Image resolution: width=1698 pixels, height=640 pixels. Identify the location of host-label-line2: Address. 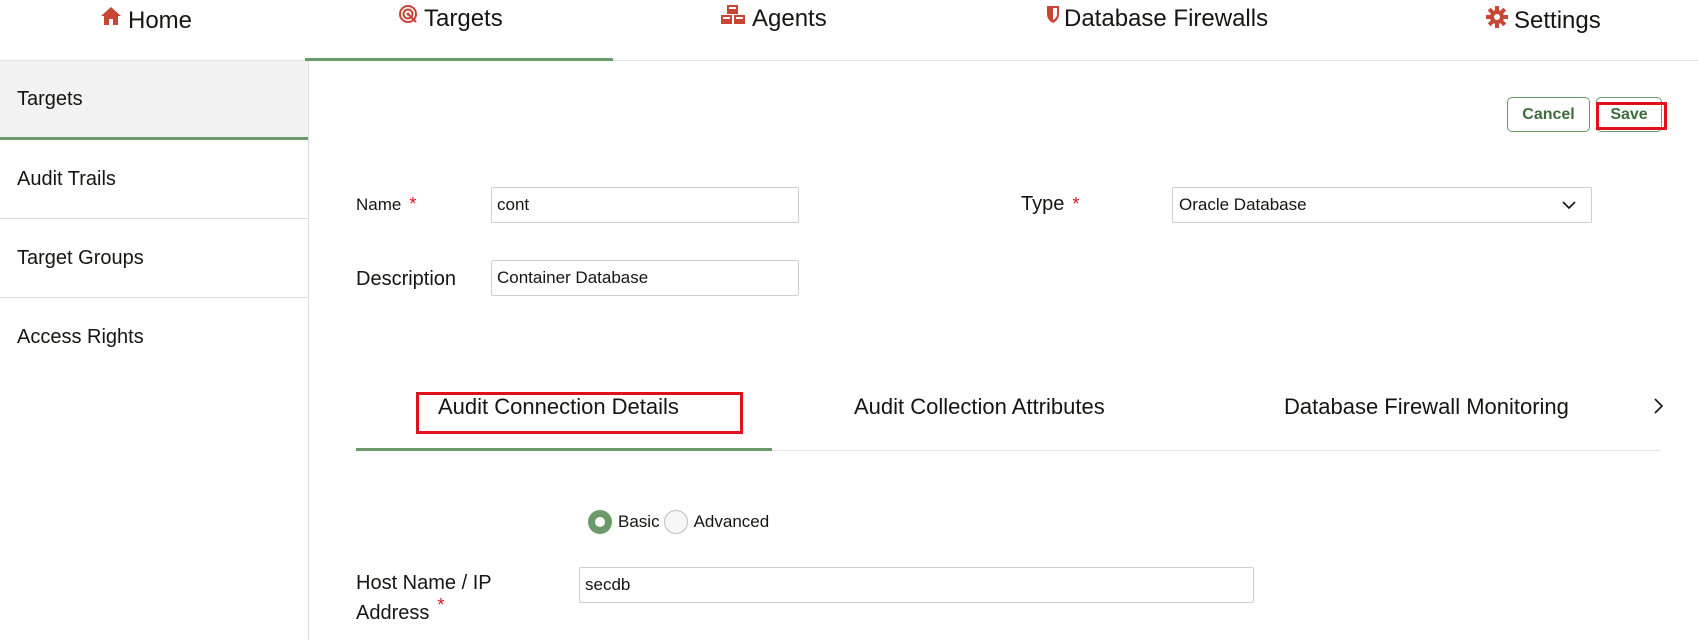
(393, 613).